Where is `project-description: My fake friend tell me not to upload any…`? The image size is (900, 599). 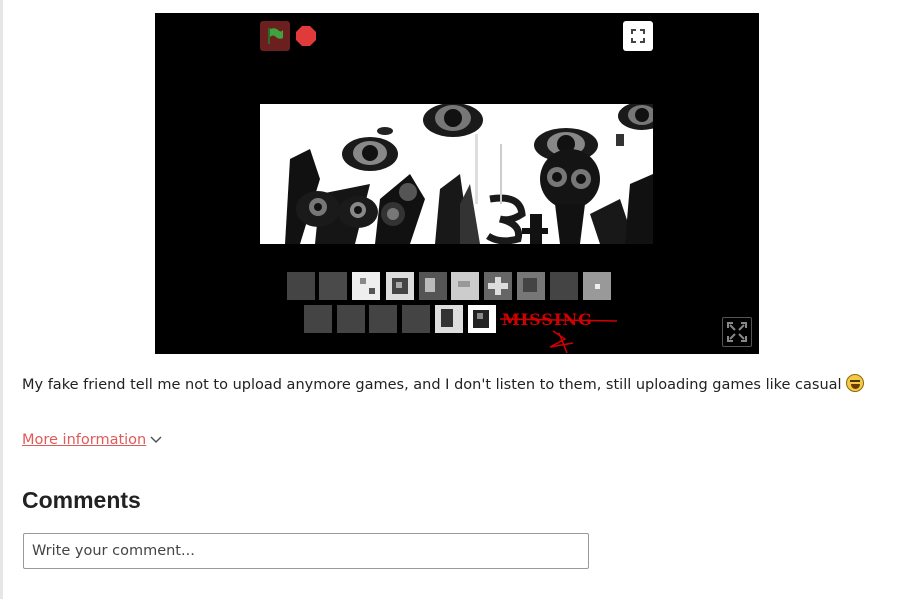 project-description: My fake friend tell me not to upload any… is located at coordinates (443, 383).